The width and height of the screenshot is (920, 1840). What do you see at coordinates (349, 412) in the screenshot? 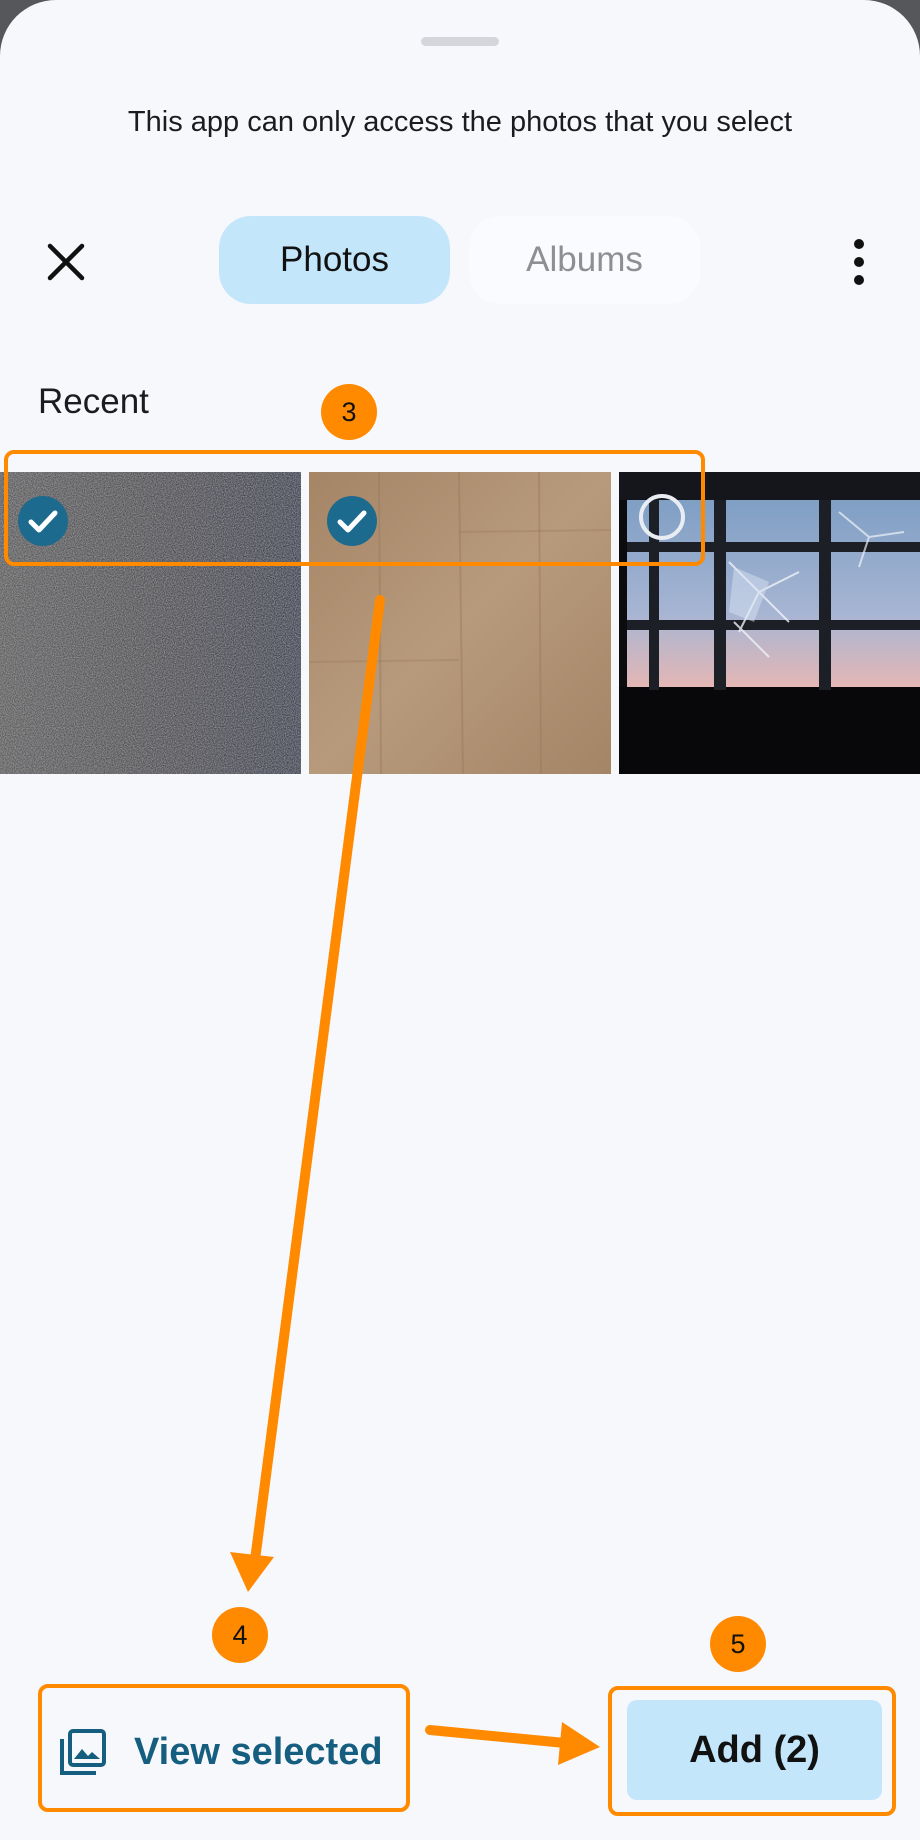
I see `step-badge-3: 3` at bounding box center [349, 412].